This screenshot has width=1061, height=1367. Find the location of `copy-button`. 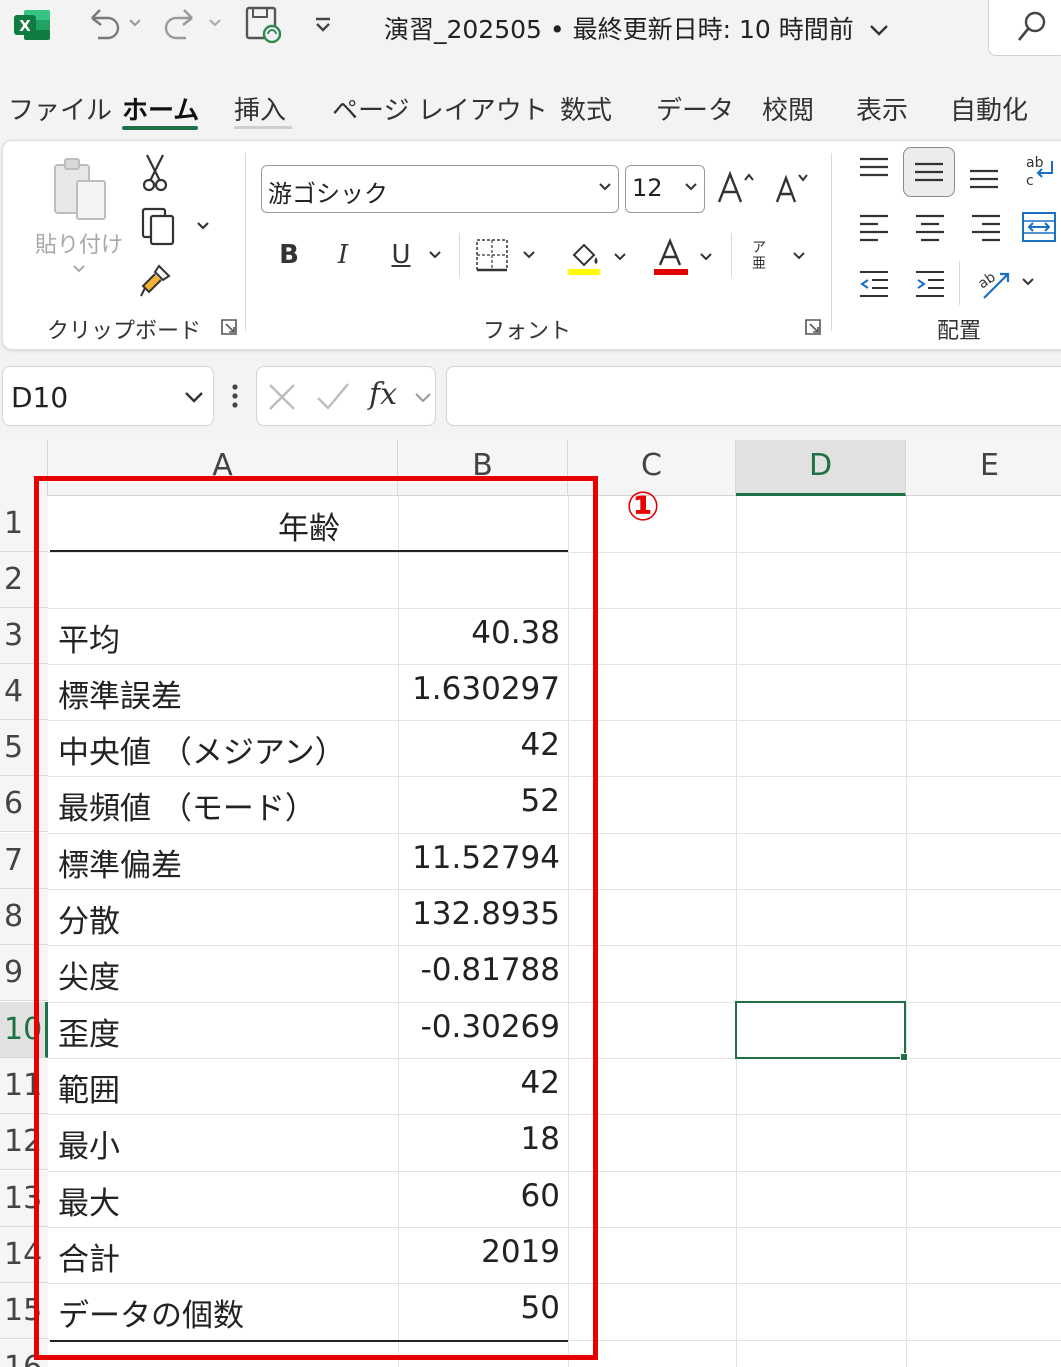

copy-button is located at coordinates (175, 226).